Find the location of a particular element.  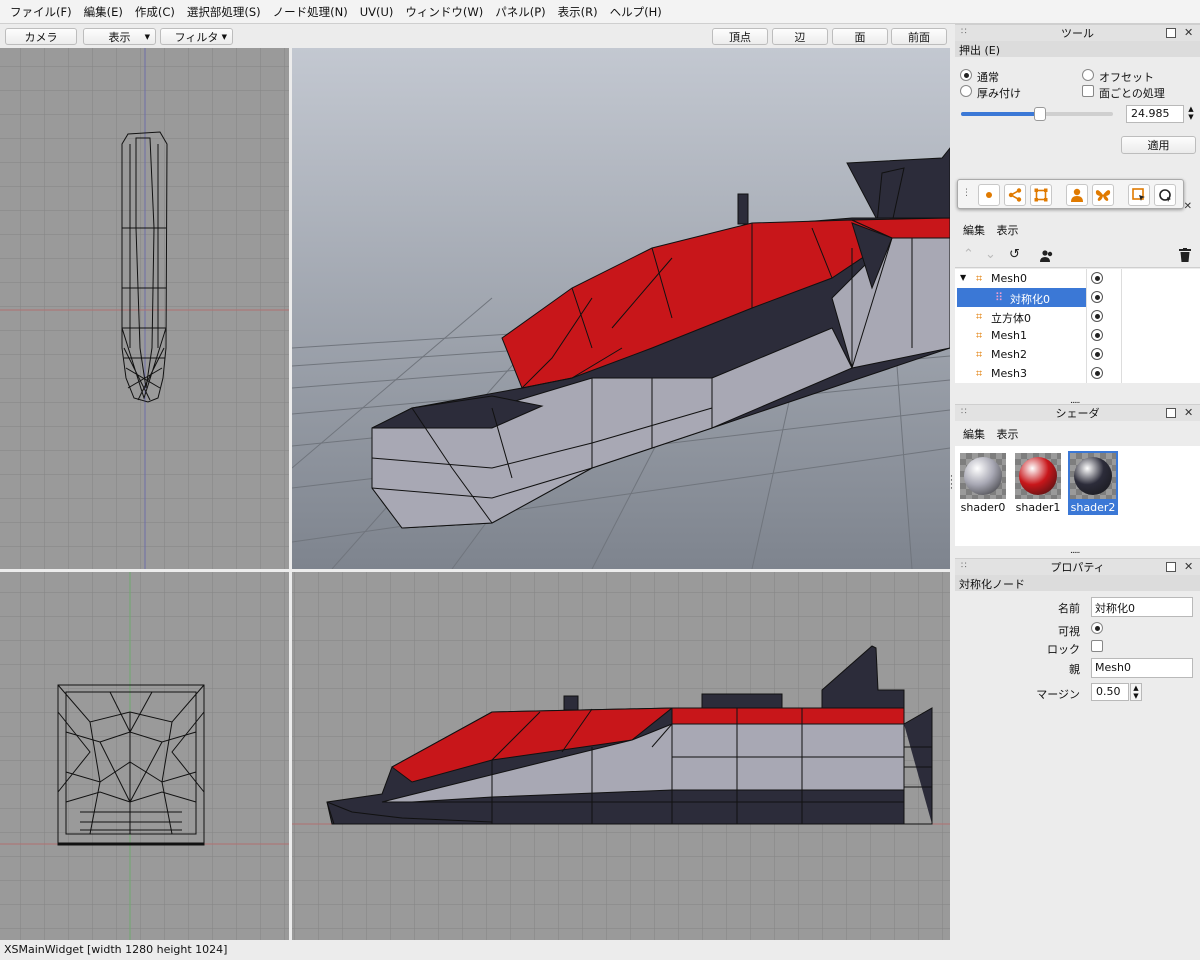

front-mode-button: 前面 is located at coordinates (919, 36).